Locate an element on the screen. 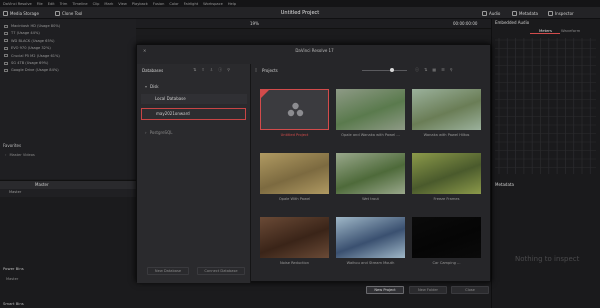 This screenshot has width=600, height=308. menu-item: Workspace is located at coordinates (213, 4).